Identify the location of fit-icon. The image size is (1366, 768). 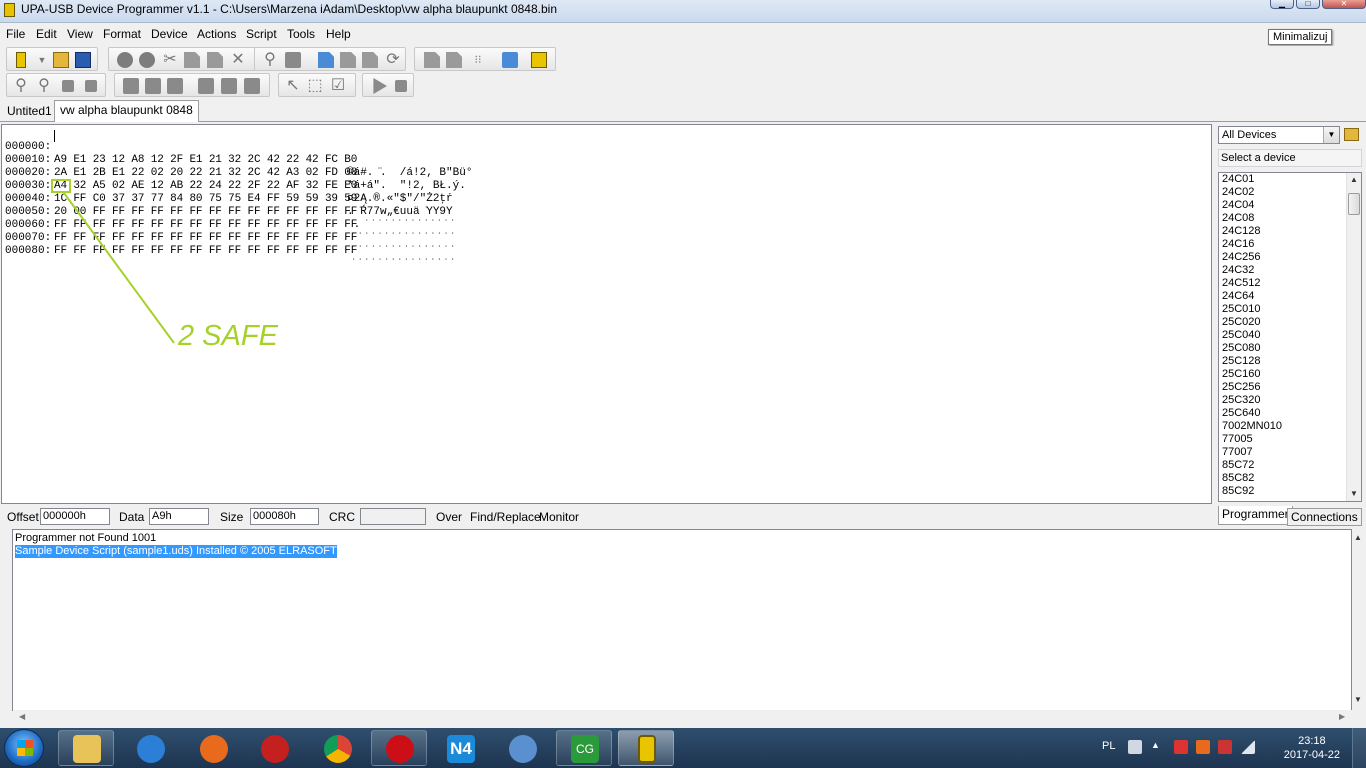
(68, 86).